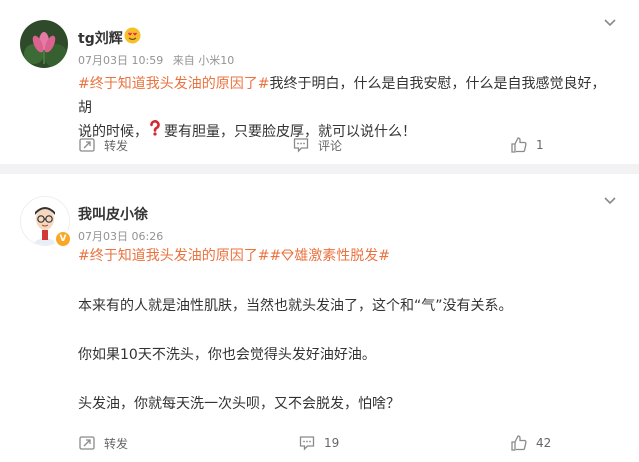 This screenshot has width=639, height=462. I want to click on username: tg刘辉, so click(100, 38).